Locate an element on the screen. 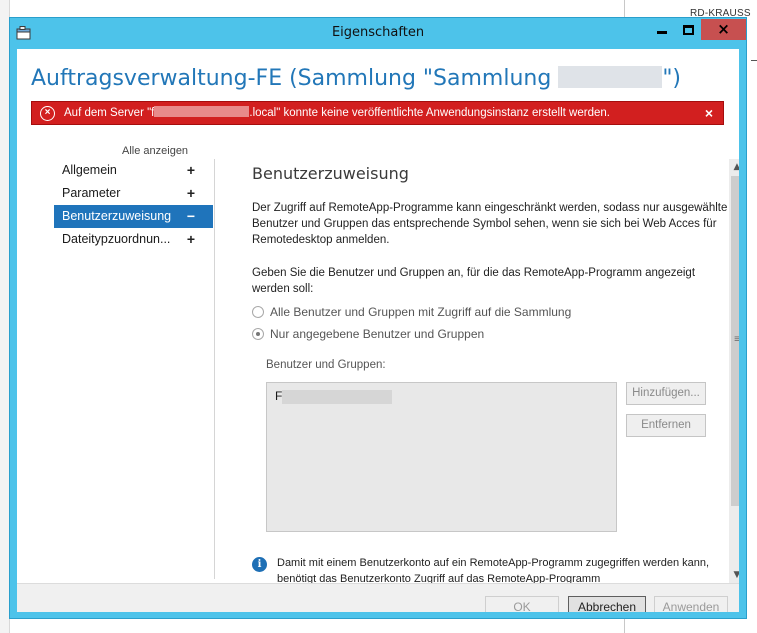 The image size is (757, 633). section-title: Benutzerzuweisung is located at coordinates (330, 173).